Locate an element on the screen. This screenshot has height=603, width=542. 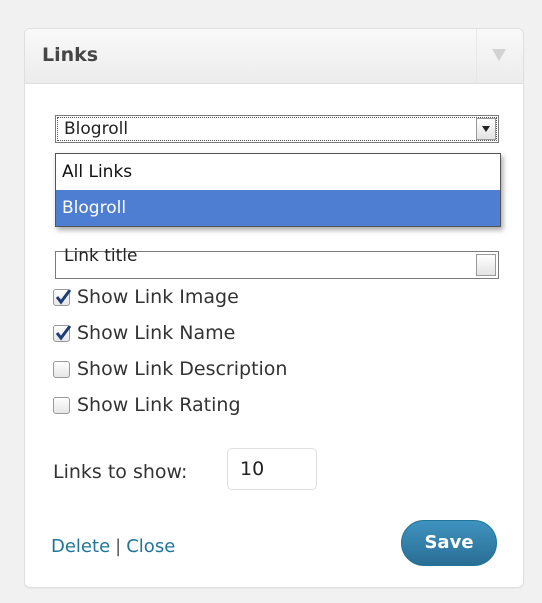
orderby-select-value: Link title is located at coordinates (101, 256).